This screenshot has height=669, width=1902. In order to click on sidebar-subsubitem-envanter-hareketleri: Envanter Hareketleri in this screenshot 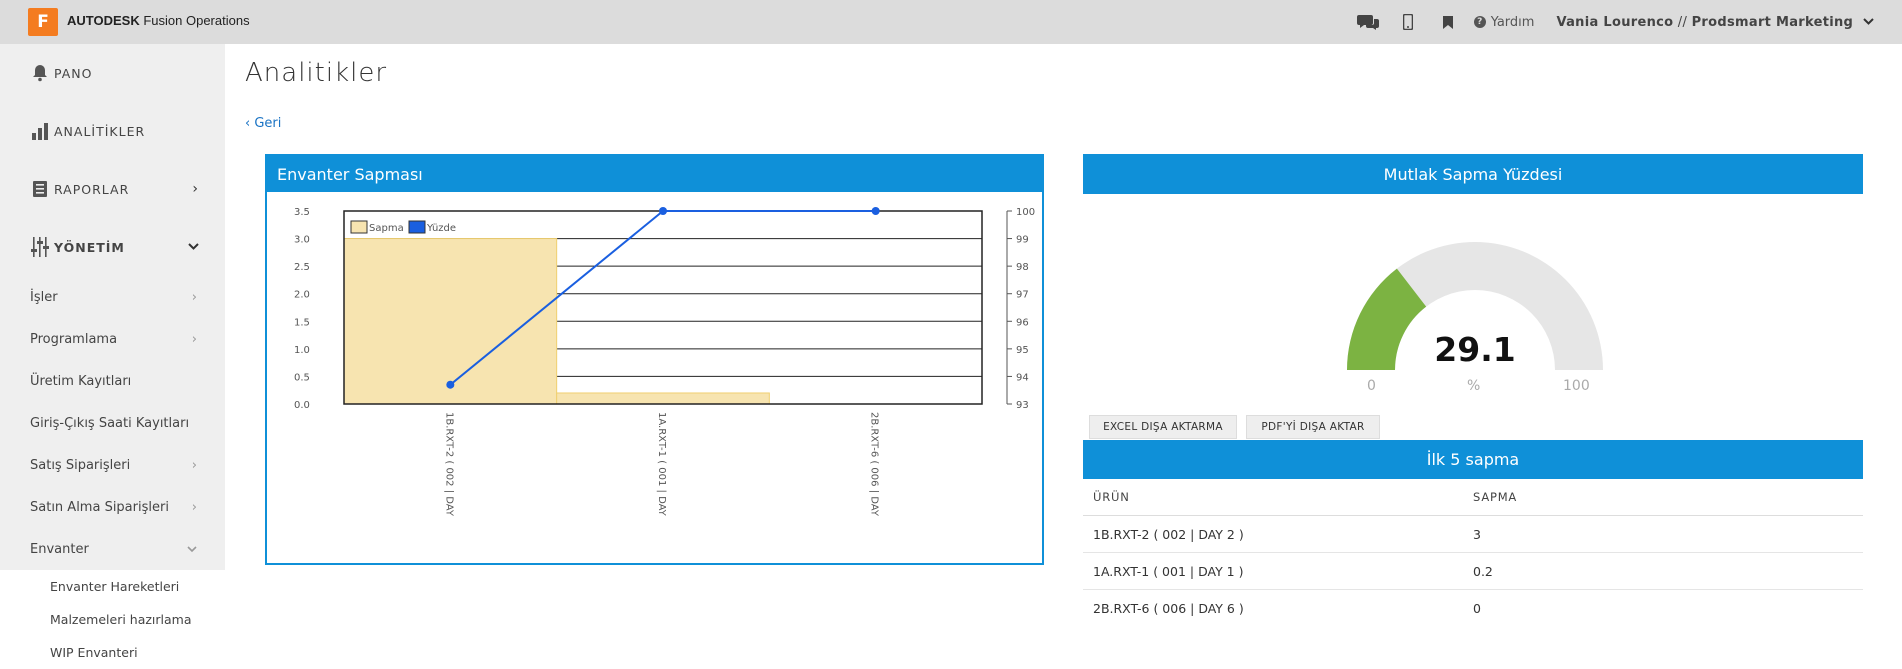, I will do `click(112, 586)`.